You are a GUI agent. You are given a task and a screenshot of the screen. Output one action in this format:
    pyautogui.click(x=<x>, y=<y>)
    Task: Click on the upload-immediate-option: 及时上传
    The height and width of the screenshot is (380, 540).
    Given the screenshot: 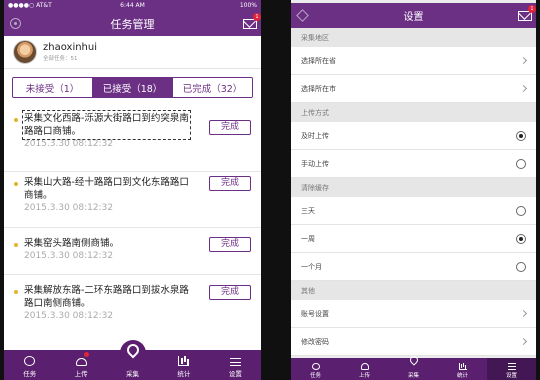 What is the action you would take?
    pyautogui.click(x=413, y=136)
    